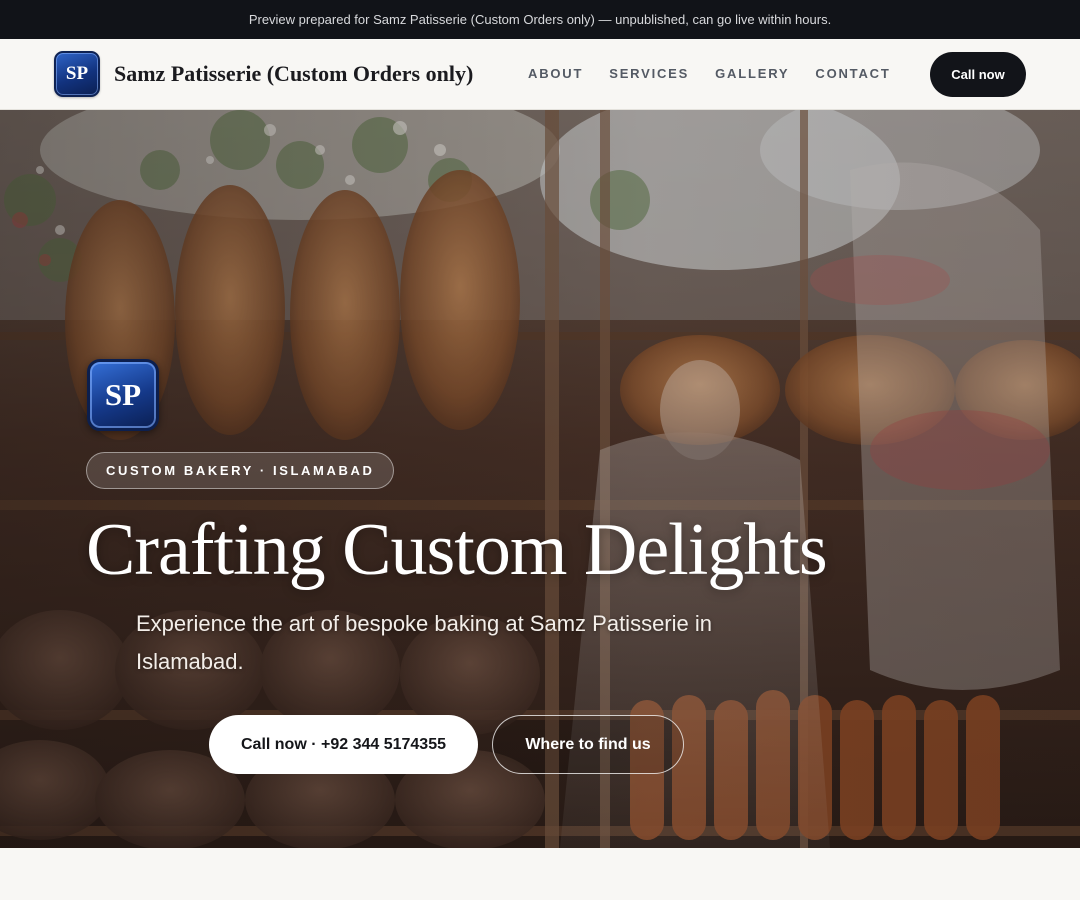  I want to click on brand-logo: SP, so click(77, 74).